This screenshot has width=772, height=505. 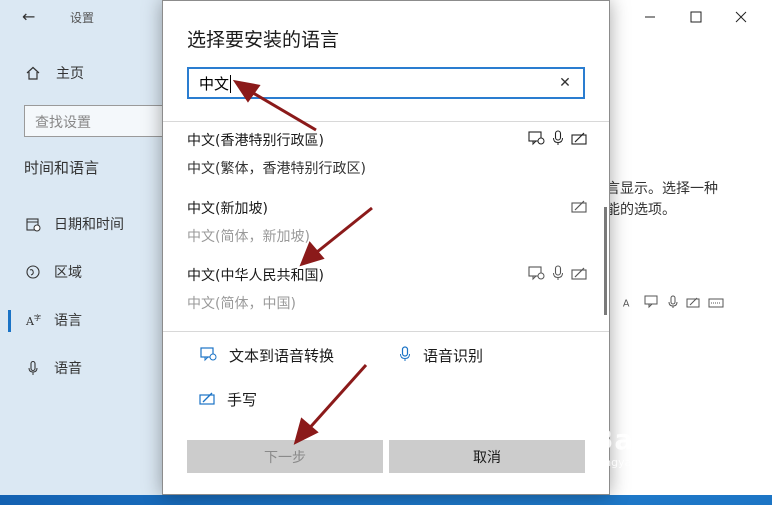 I want to click on window-title: 设置, so click(x=82, y=18).